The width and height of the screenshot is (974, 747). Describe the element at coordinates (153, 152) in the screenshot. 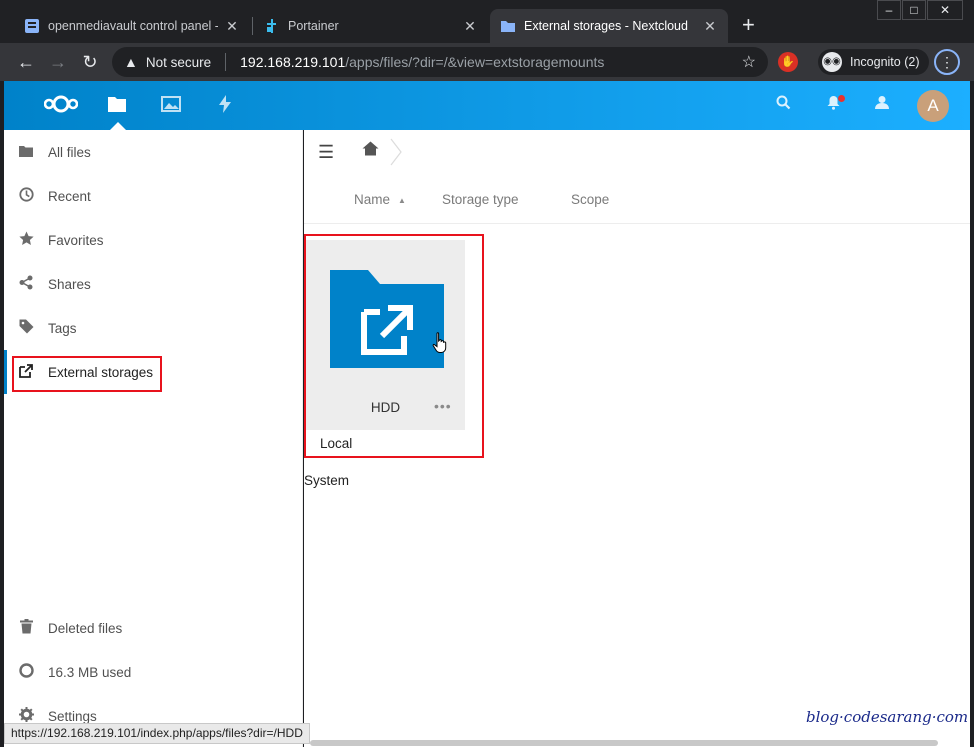

I see `sidebar-item-all-files: All files` at that location.